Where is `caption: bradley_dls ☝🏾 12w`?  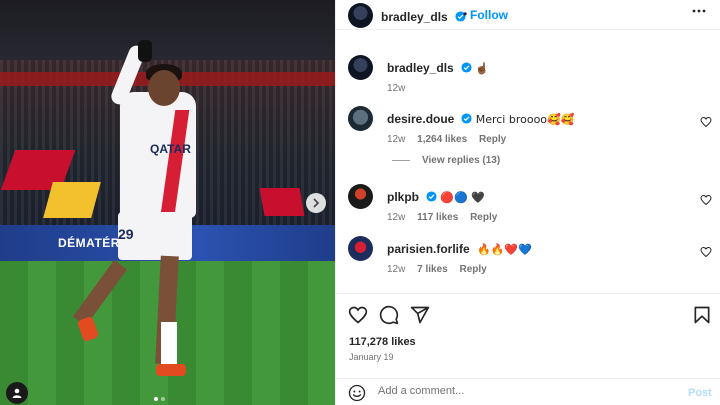
caption: bradley_dls ☝🏾 12w is located at coordinates (528, 74).